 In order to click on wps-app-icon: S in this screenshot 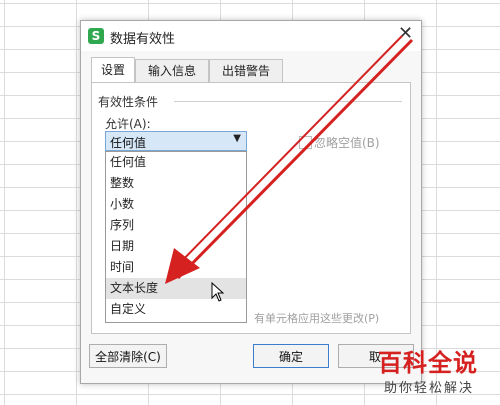, I will do `click(96, 36)`.